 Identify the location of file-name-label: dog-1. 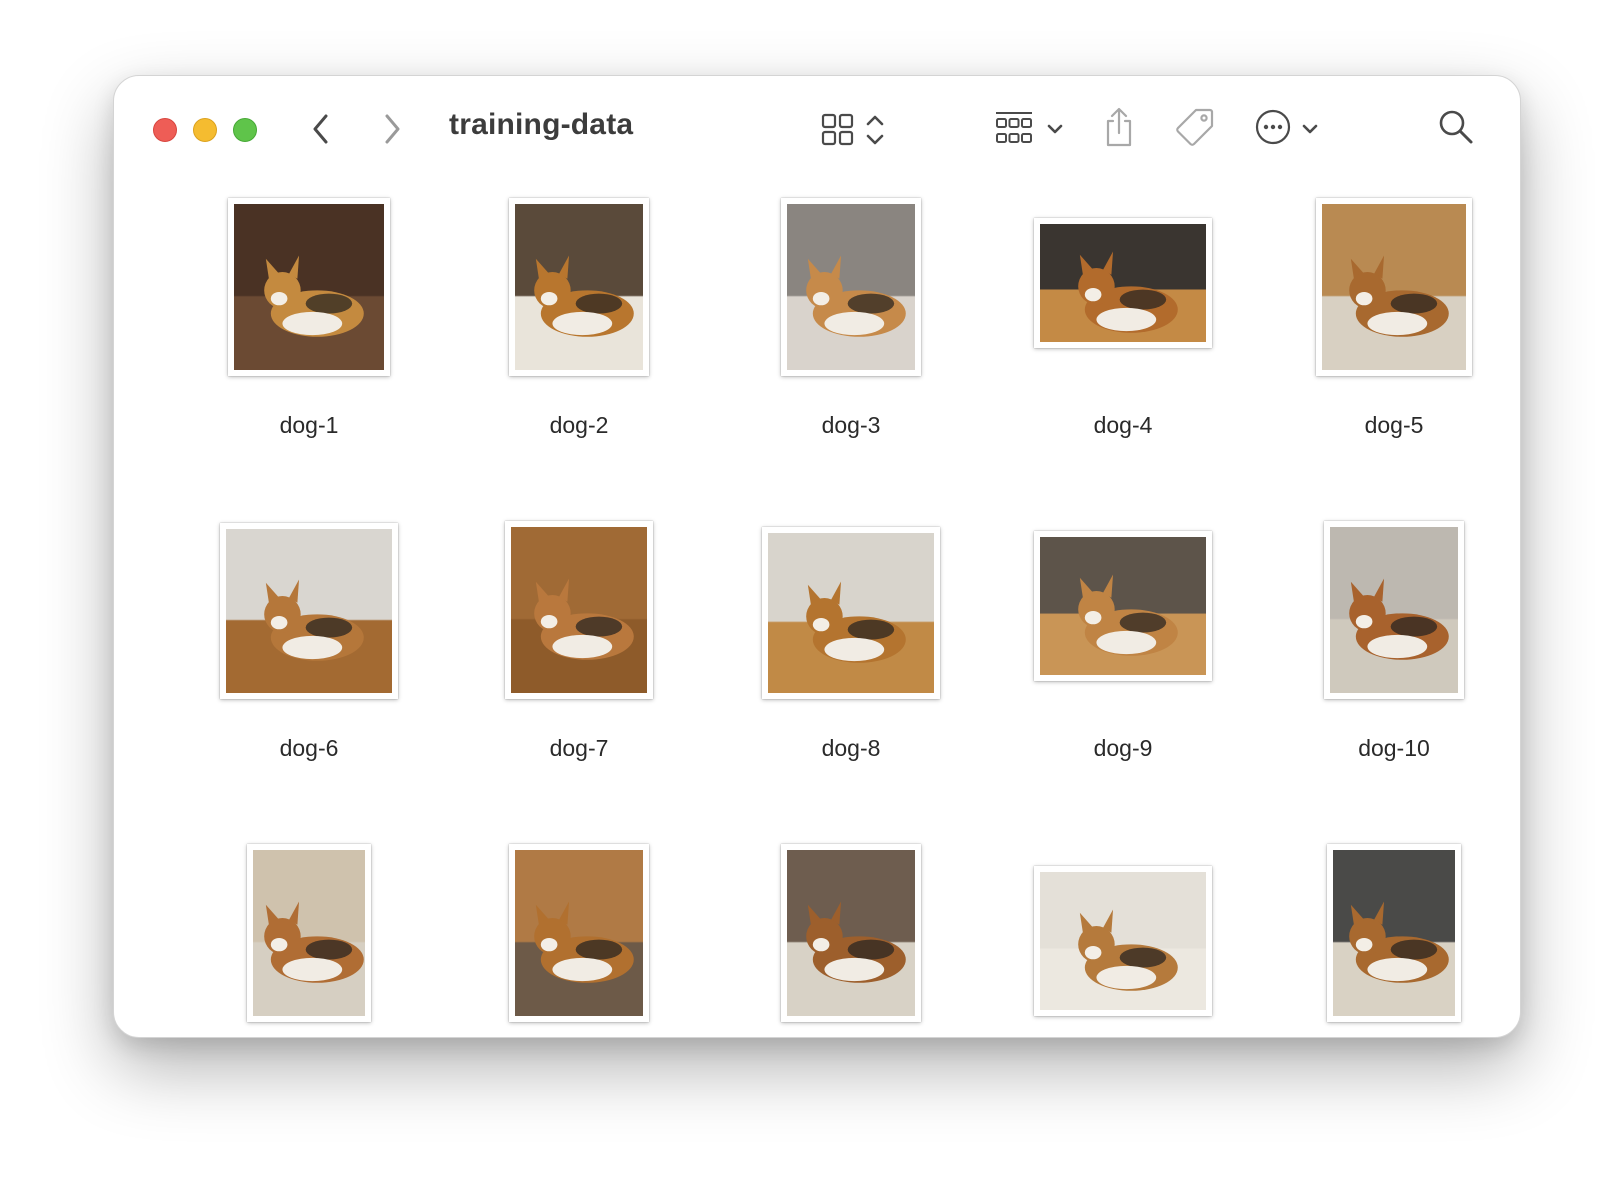
(309, 425).